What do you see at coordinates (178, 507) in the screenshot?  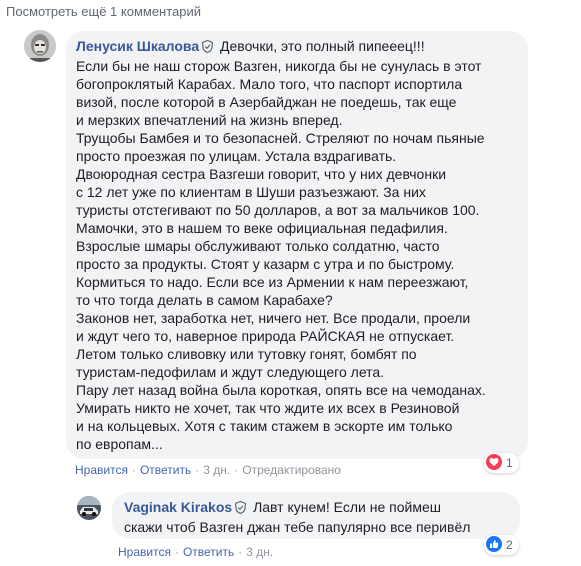 I see `comment-author-name: Vaginak Kirakos` at bounding box center [178, 507].